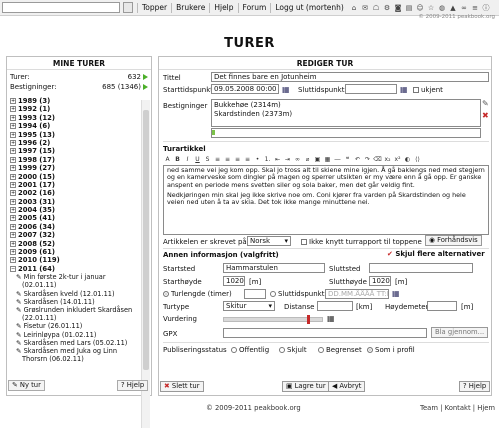  What do you see at coordinates (73, 335) in the screenshot?
I see `tour-item: ✎ Leirinløypa (01.02.11)` at bounding box center [73, 335].